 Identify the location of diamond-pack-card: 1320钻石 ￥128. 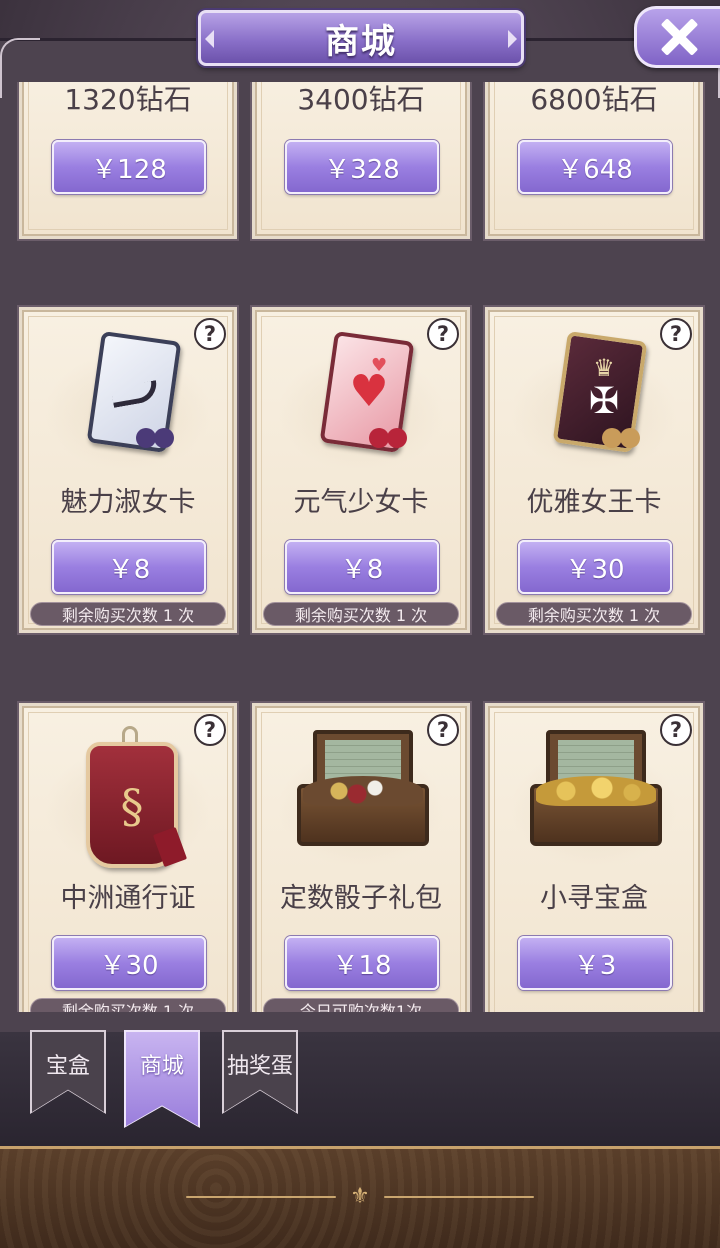
(128, 159).